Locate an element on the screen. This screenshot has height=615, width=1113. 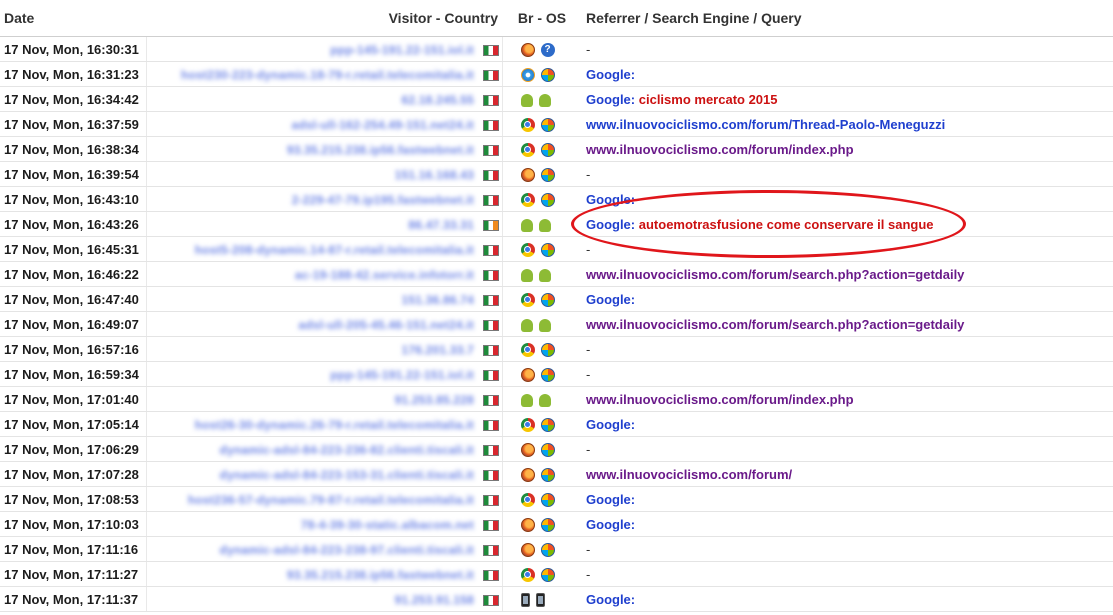
visitor-hostname: adsl-ull-162-254.49-151.net24.it is located at coordinates (383, 125).